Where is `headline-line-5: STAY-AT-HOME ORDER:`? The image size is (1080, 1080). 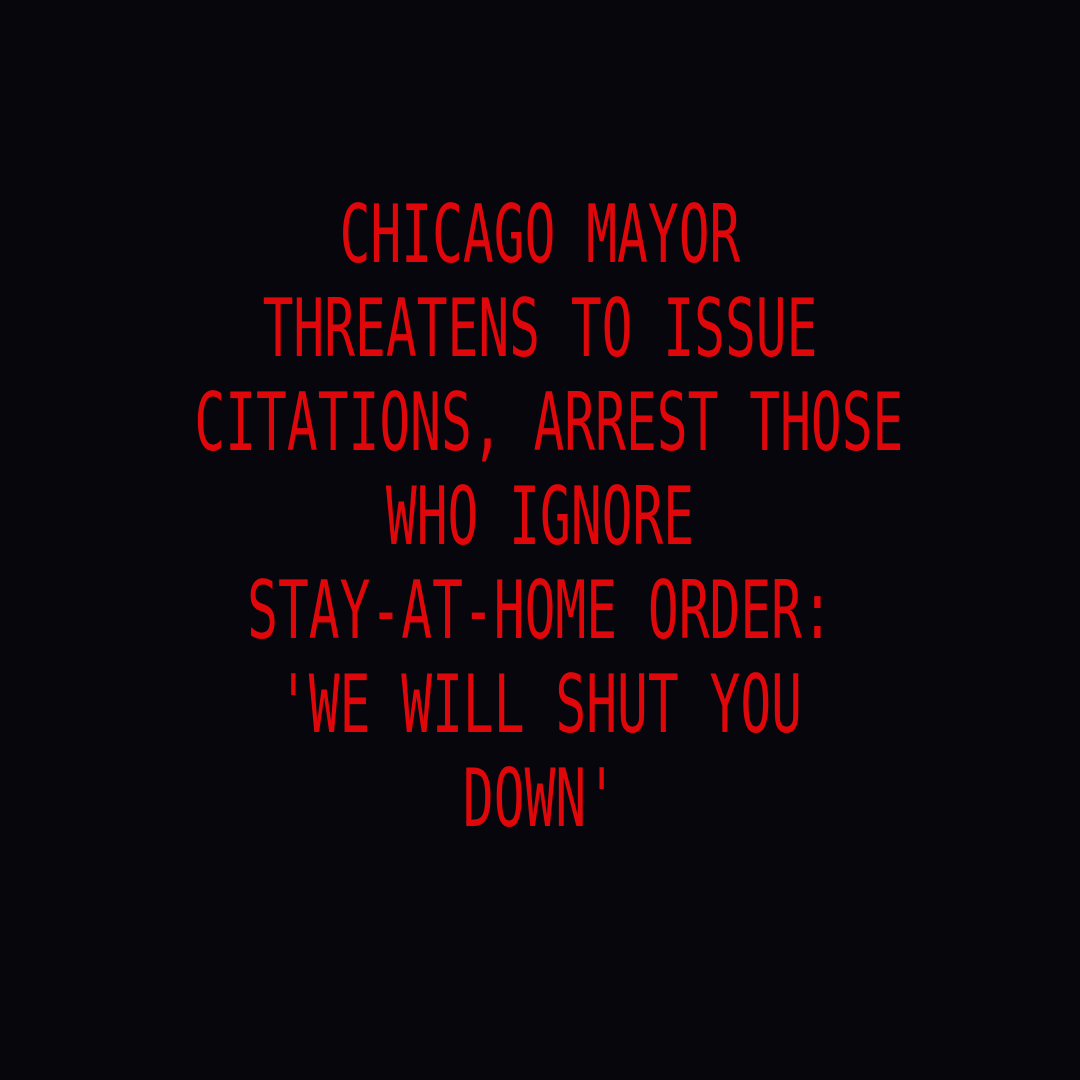 headline-line-5: STAY-AT-HOME ORDER: is located at coordinates (540, 610).